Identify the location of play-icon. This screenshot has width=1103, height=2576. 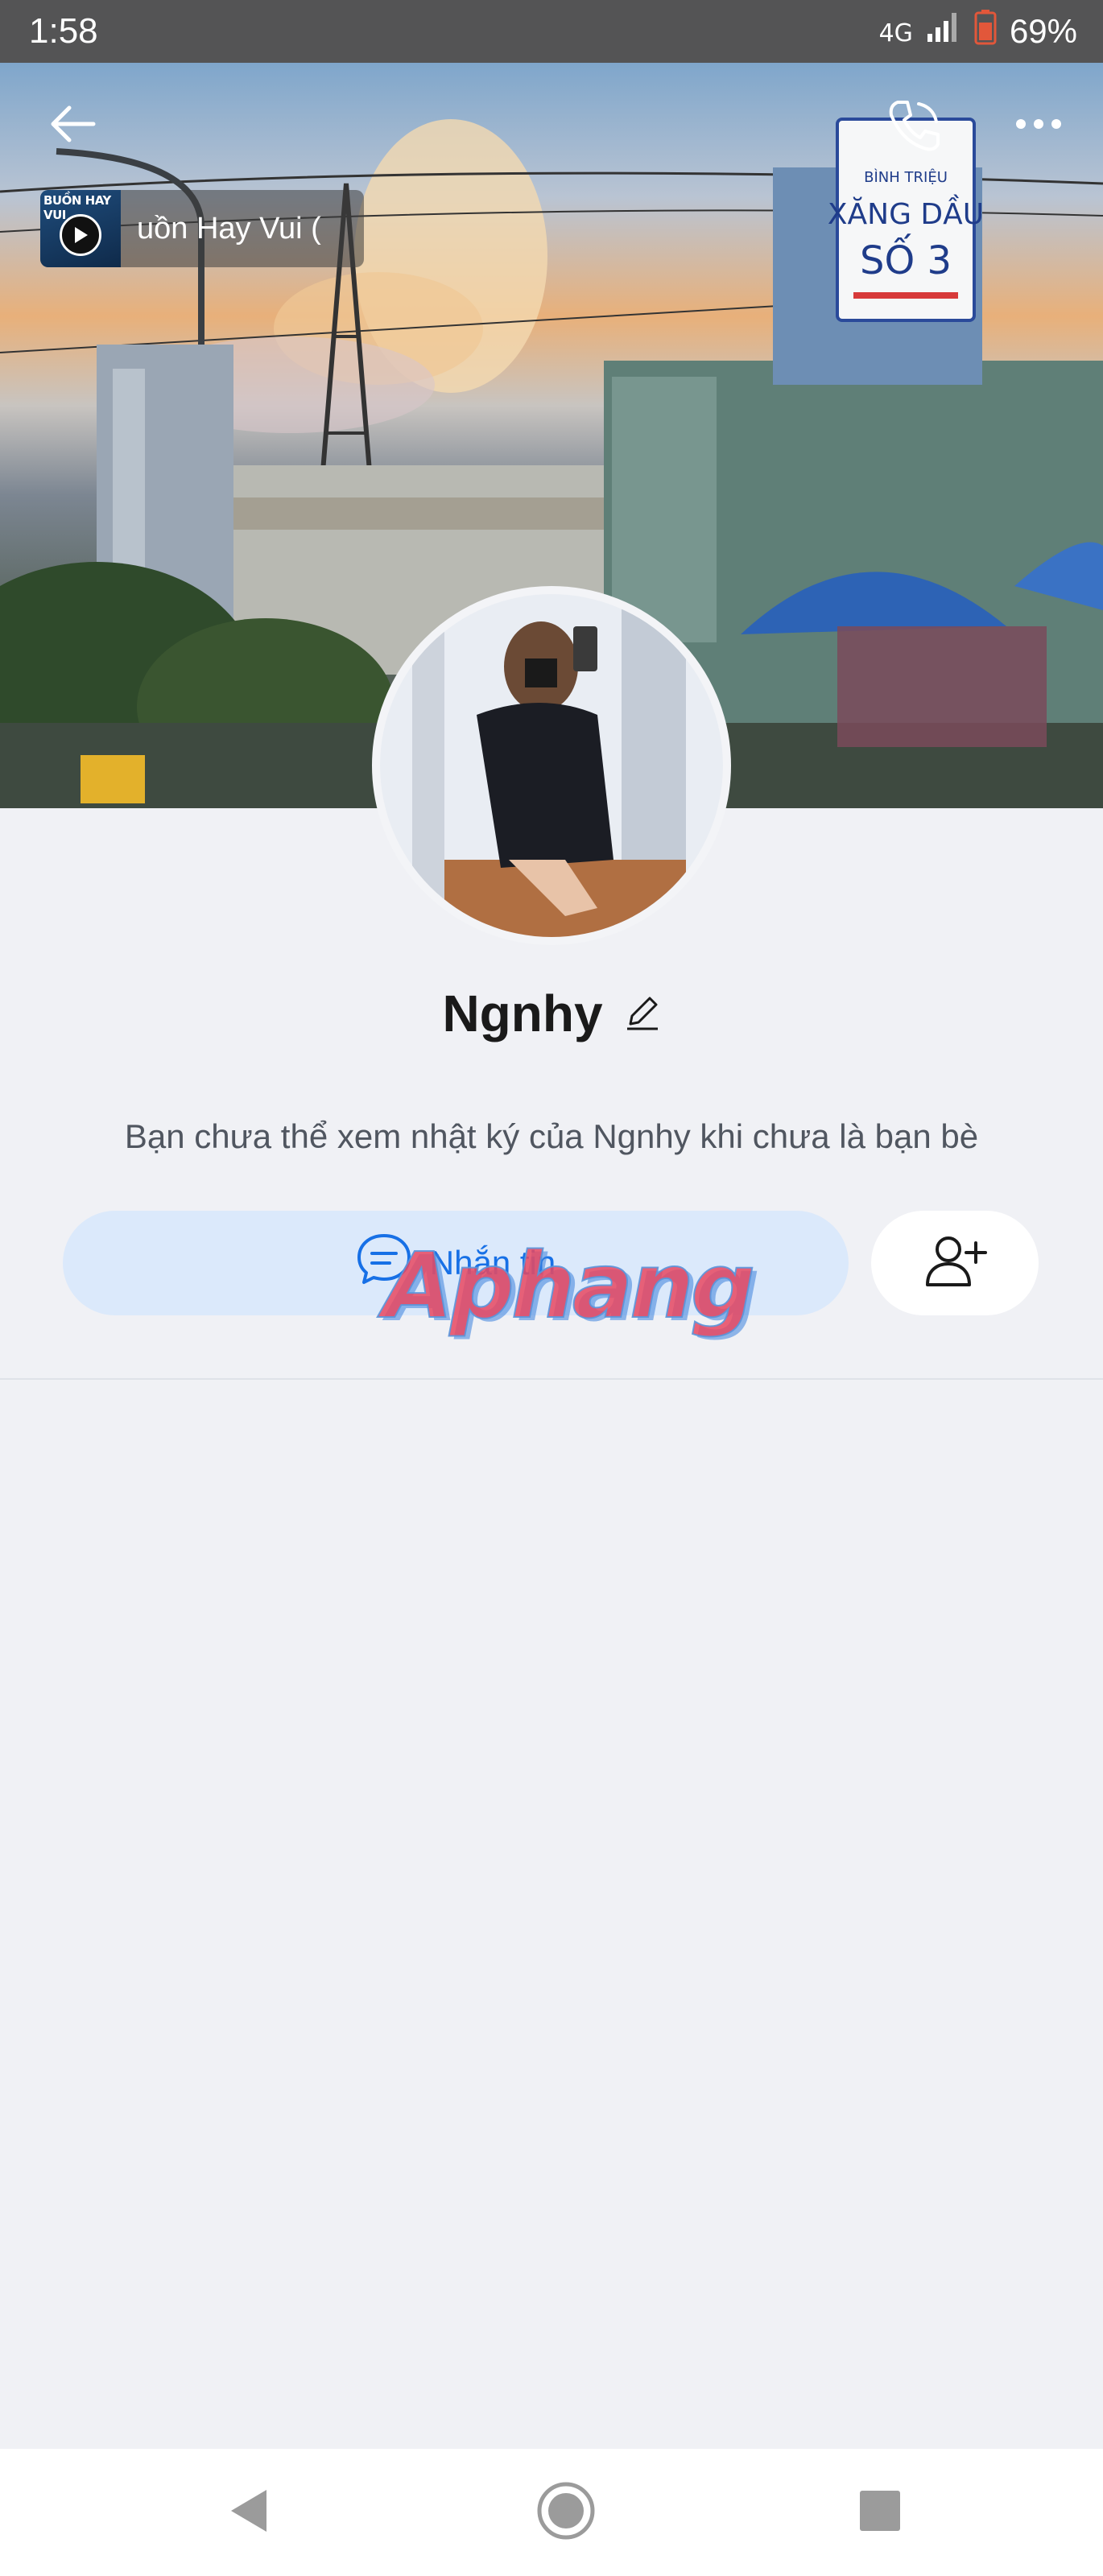
(81, 235).